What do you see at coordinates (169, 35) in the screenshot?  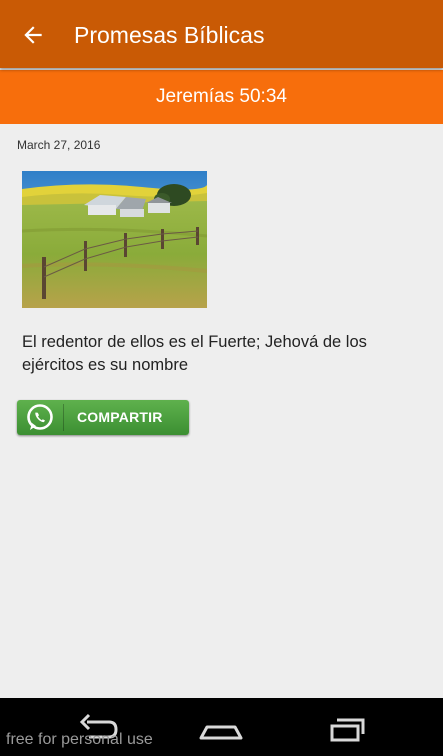 I see `app-title: Promesas Bíblicas` at bounding box center [169, 35].